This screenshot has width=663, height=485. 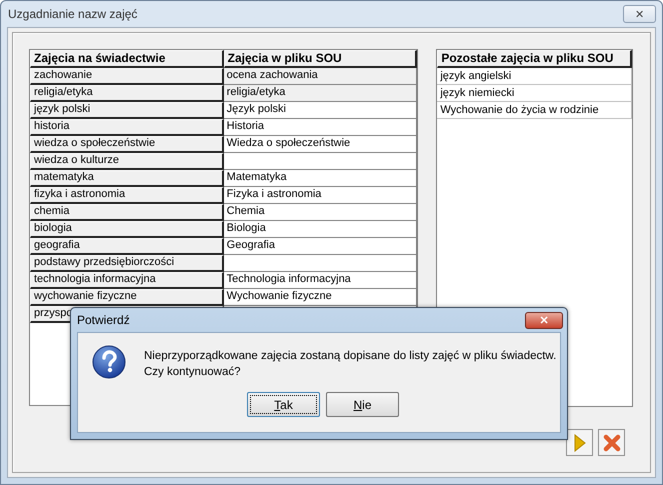 What do you see at coordinates (127, 127) in the screenshot?
I see `table-cell: historia` at bounding box center [127, 127].